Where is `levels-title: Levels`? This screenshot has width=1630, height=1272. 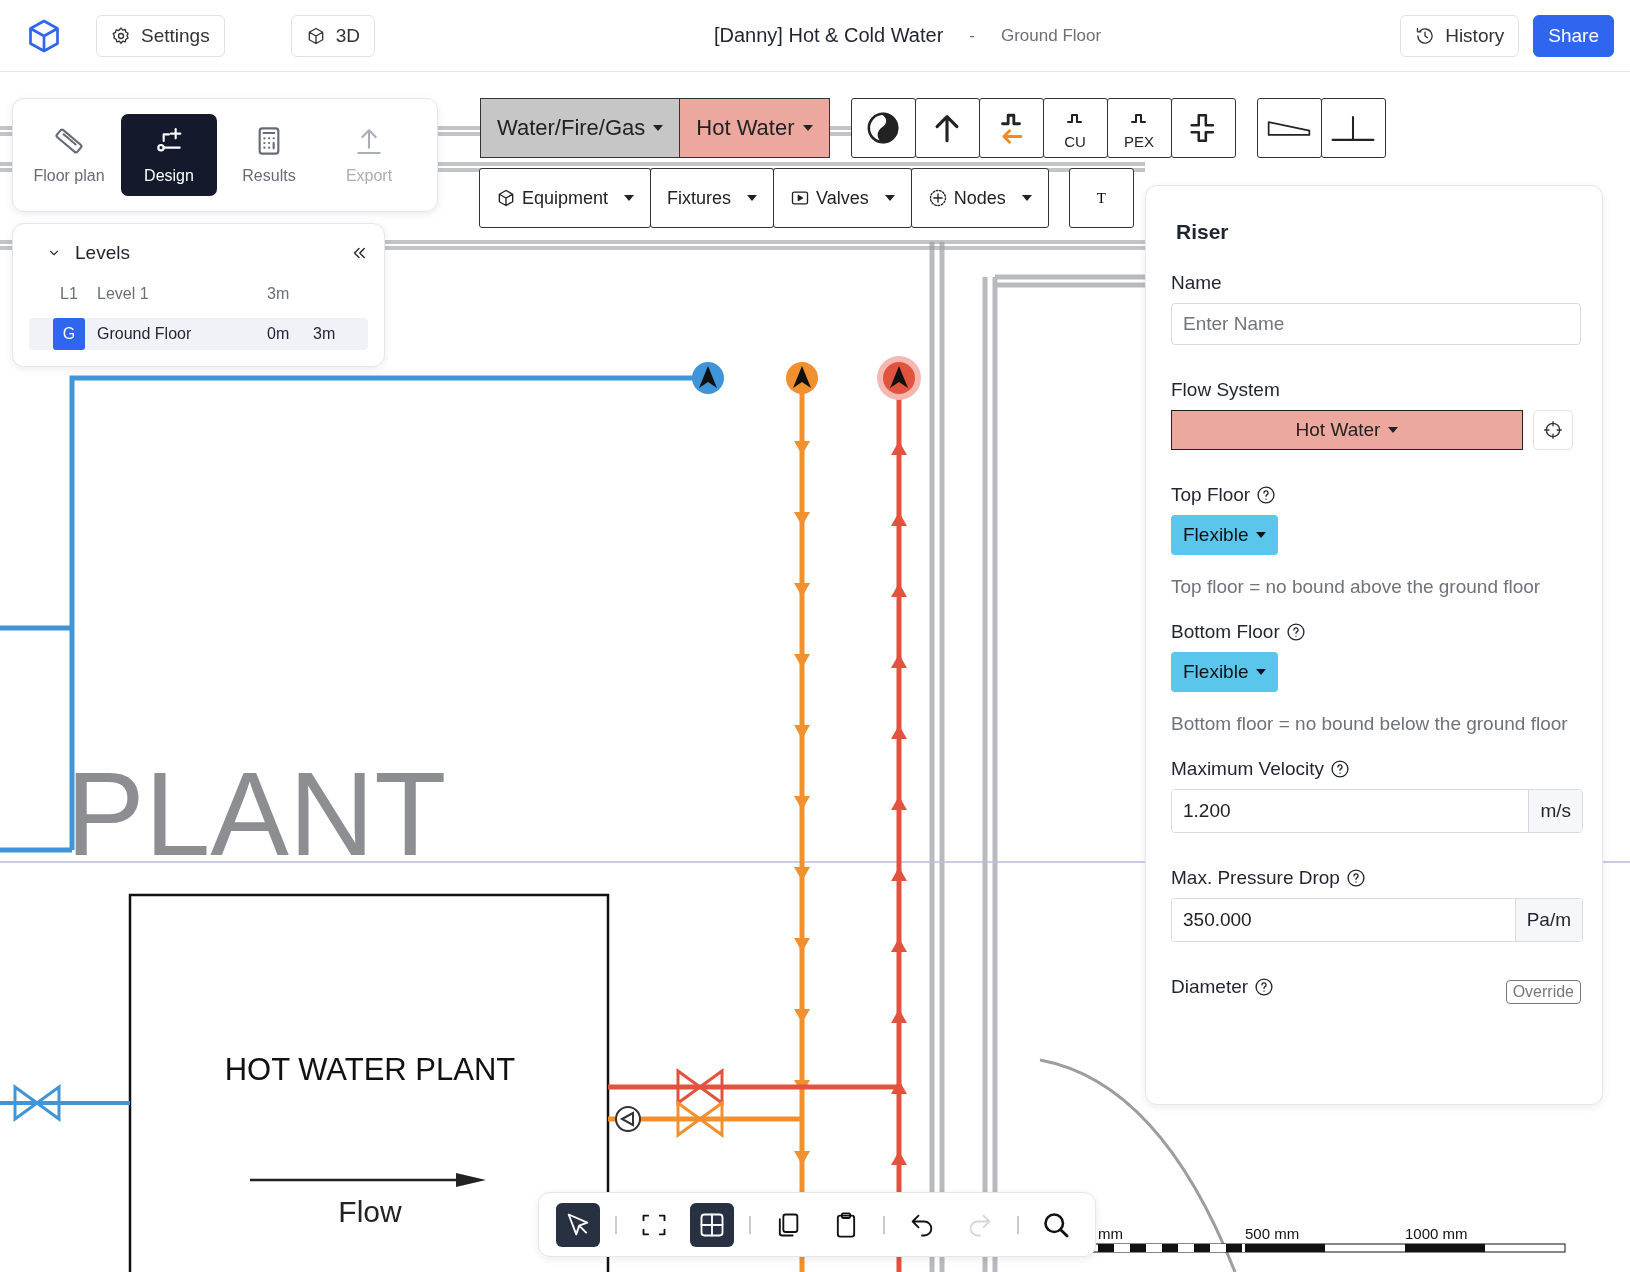
levels-title: Levels is located at coordinates (103, 253).